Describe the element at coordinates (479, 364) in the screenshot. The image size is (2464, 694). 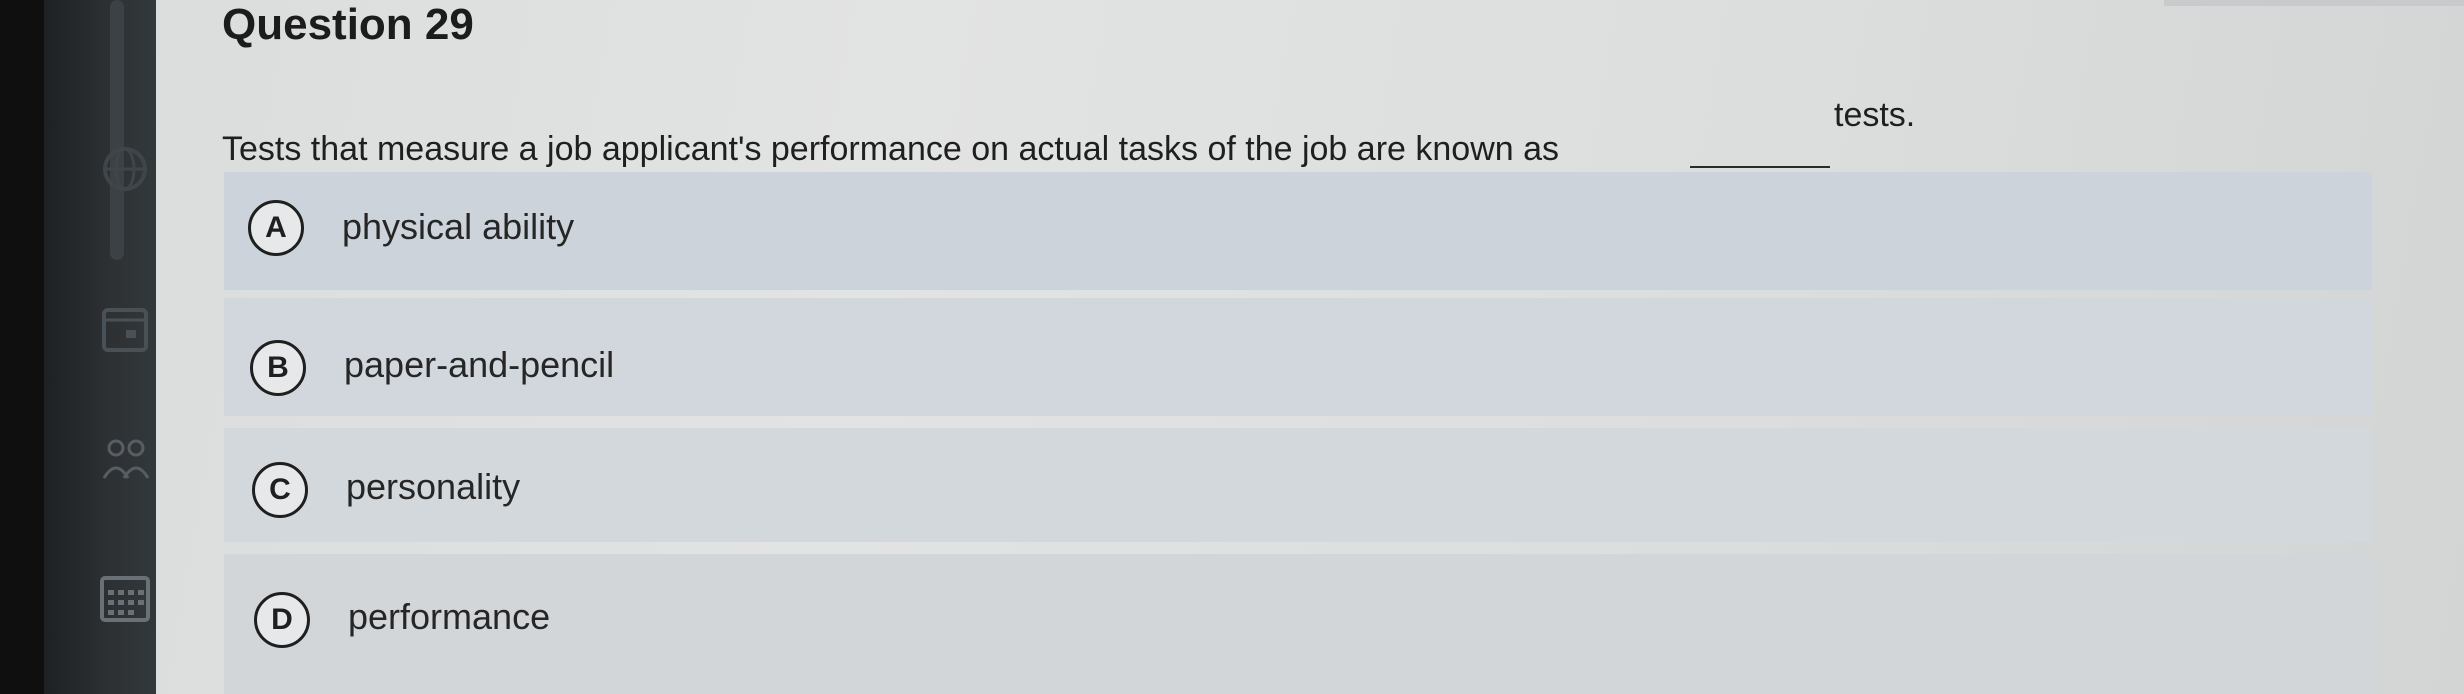
I see `option-text: paper-and-pencil` at that location.